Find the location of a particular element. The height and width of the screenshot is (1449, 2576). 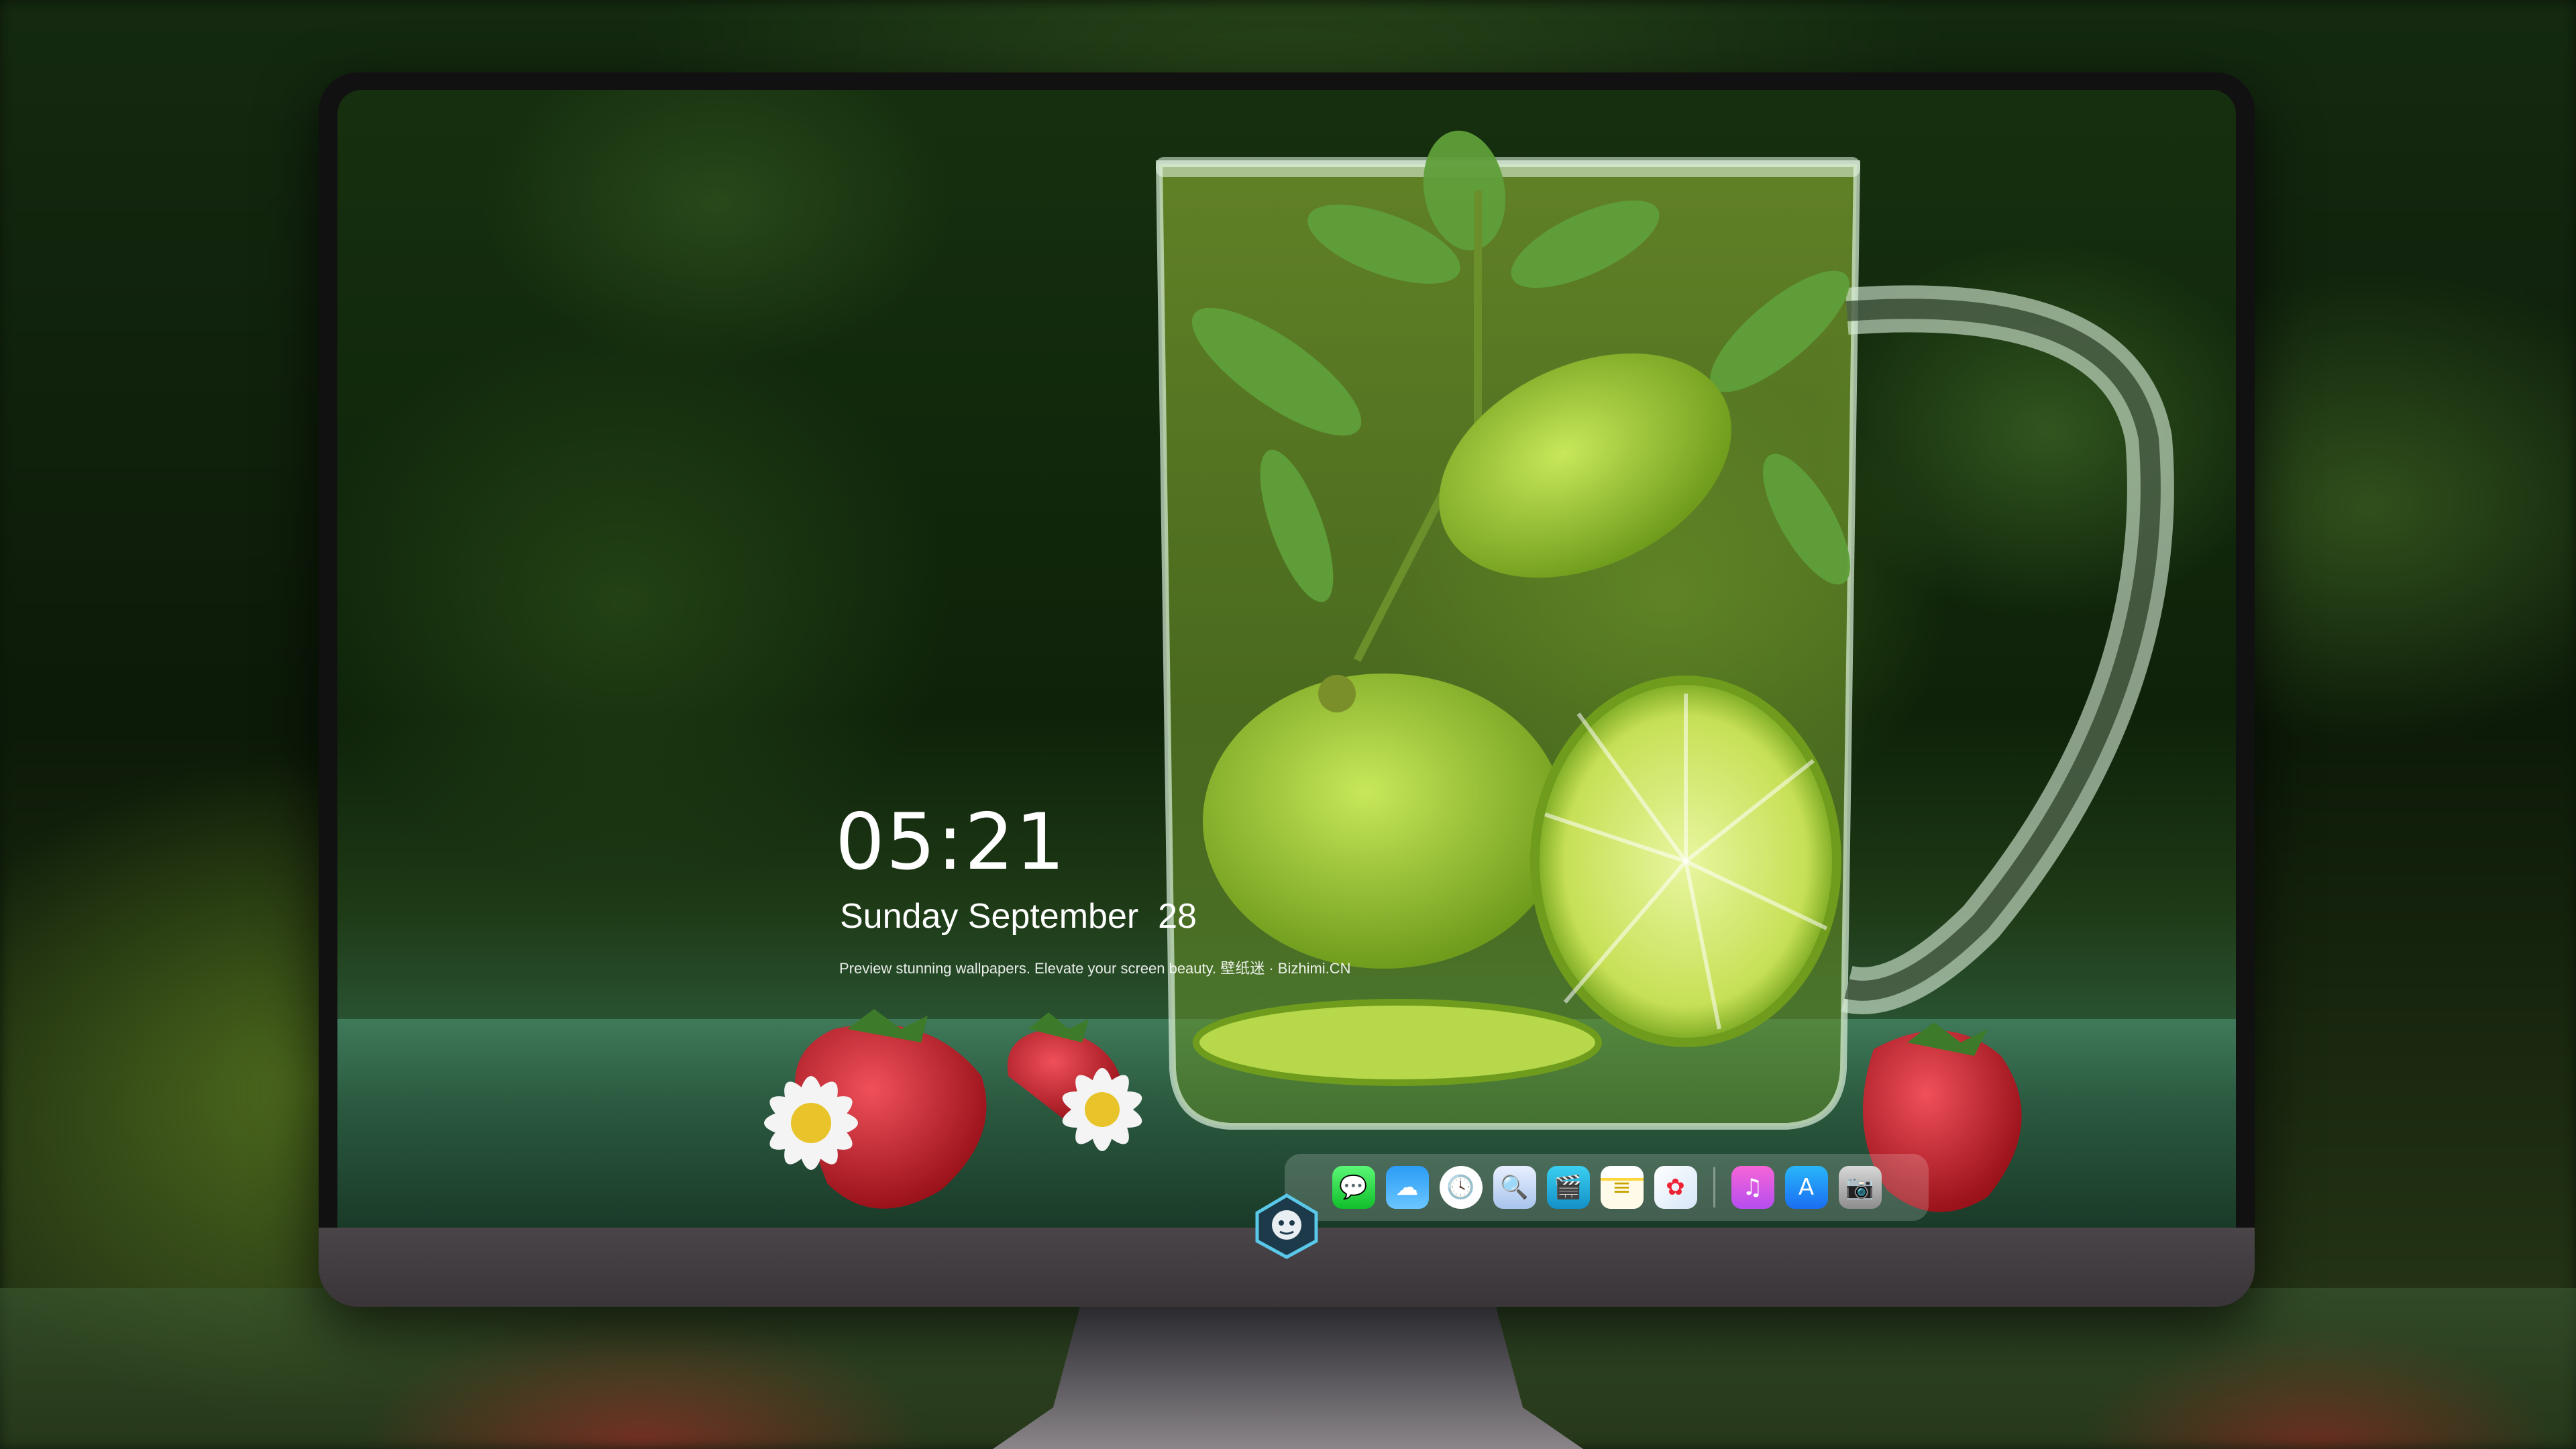

app-store-icon: A is located at coordinates (1806, 1187).